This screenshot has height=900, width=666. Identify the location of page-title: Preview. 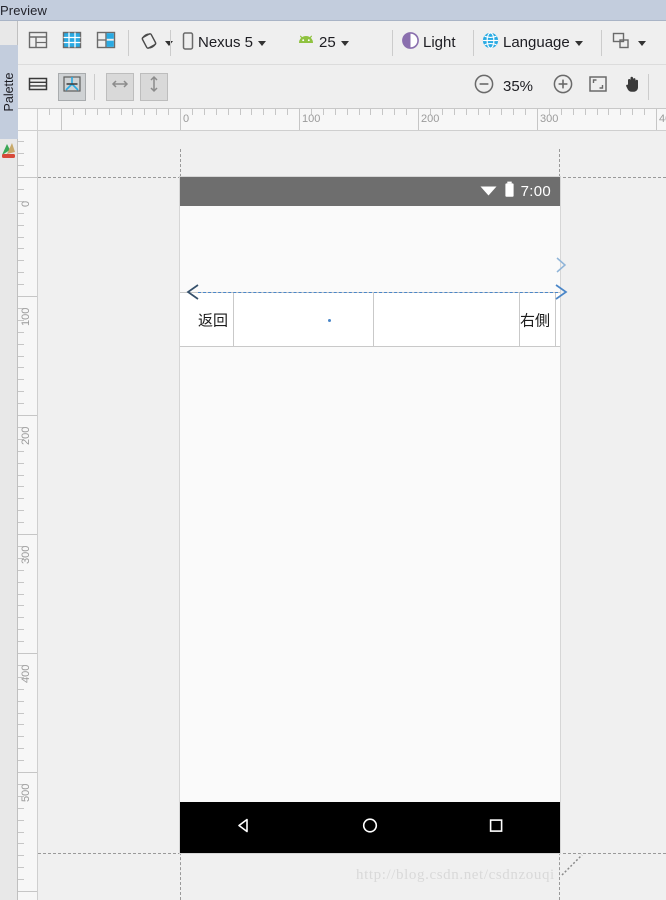
(23, 10).